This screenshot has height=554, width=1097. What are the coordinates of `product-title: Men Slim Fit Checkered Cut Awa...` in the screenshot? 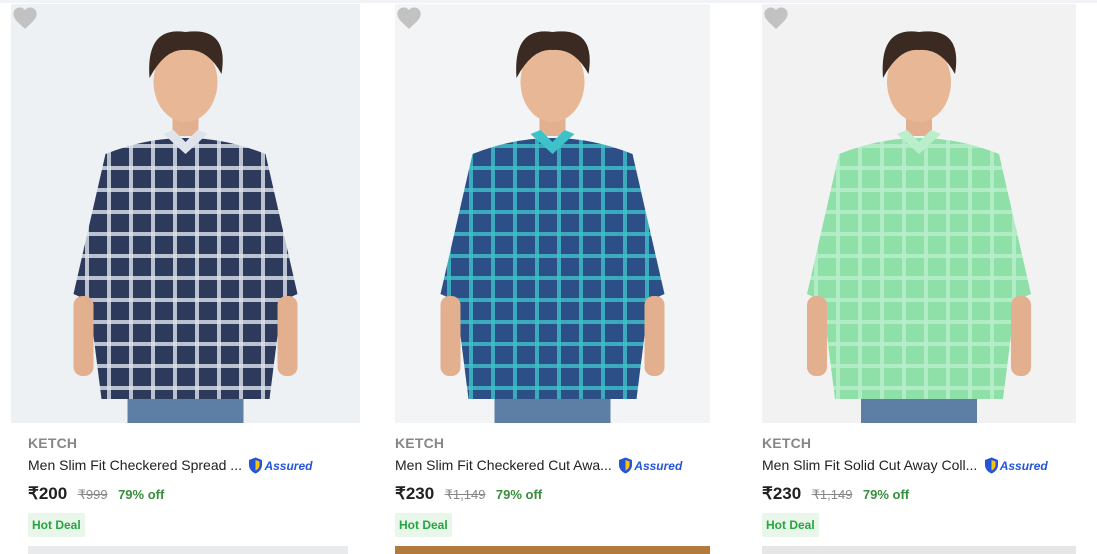 It's located at (503, 465).